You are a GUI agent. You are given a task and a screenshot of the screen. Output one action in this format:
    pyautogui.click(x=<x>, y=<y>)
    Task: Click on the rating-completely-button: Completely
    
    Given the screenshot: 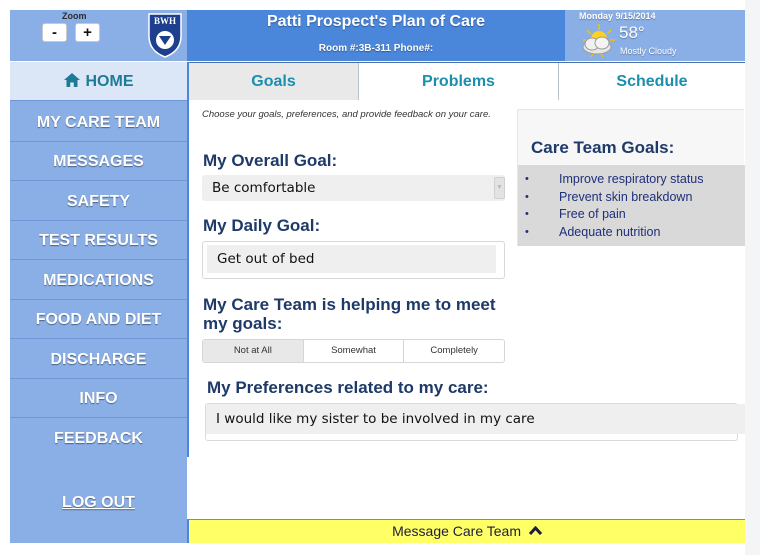 What is the action you would take?
    pyautogui.click(x=454, y=351)
    